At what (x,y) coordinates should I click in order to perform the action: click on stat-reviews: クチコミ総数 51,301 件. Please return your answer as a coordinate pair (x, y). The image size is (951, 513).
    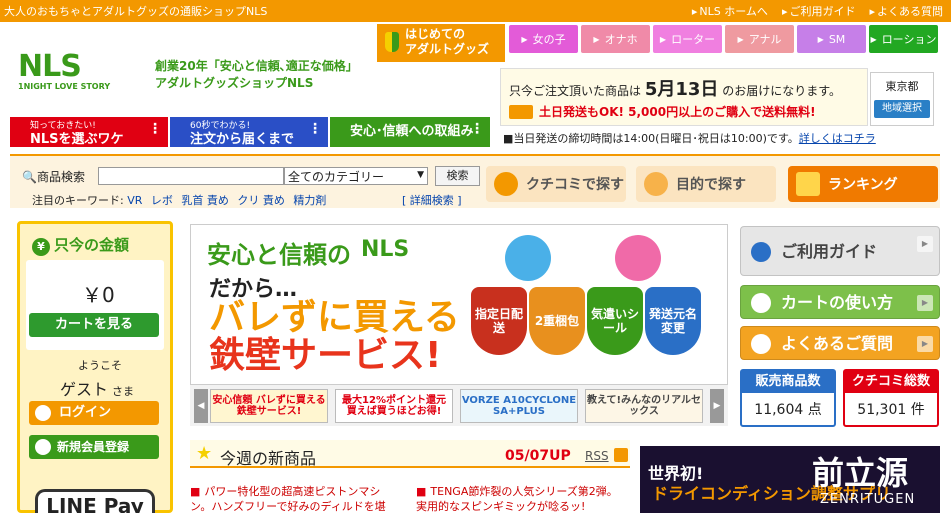
    Looking at the image, I should click on (891, 398).